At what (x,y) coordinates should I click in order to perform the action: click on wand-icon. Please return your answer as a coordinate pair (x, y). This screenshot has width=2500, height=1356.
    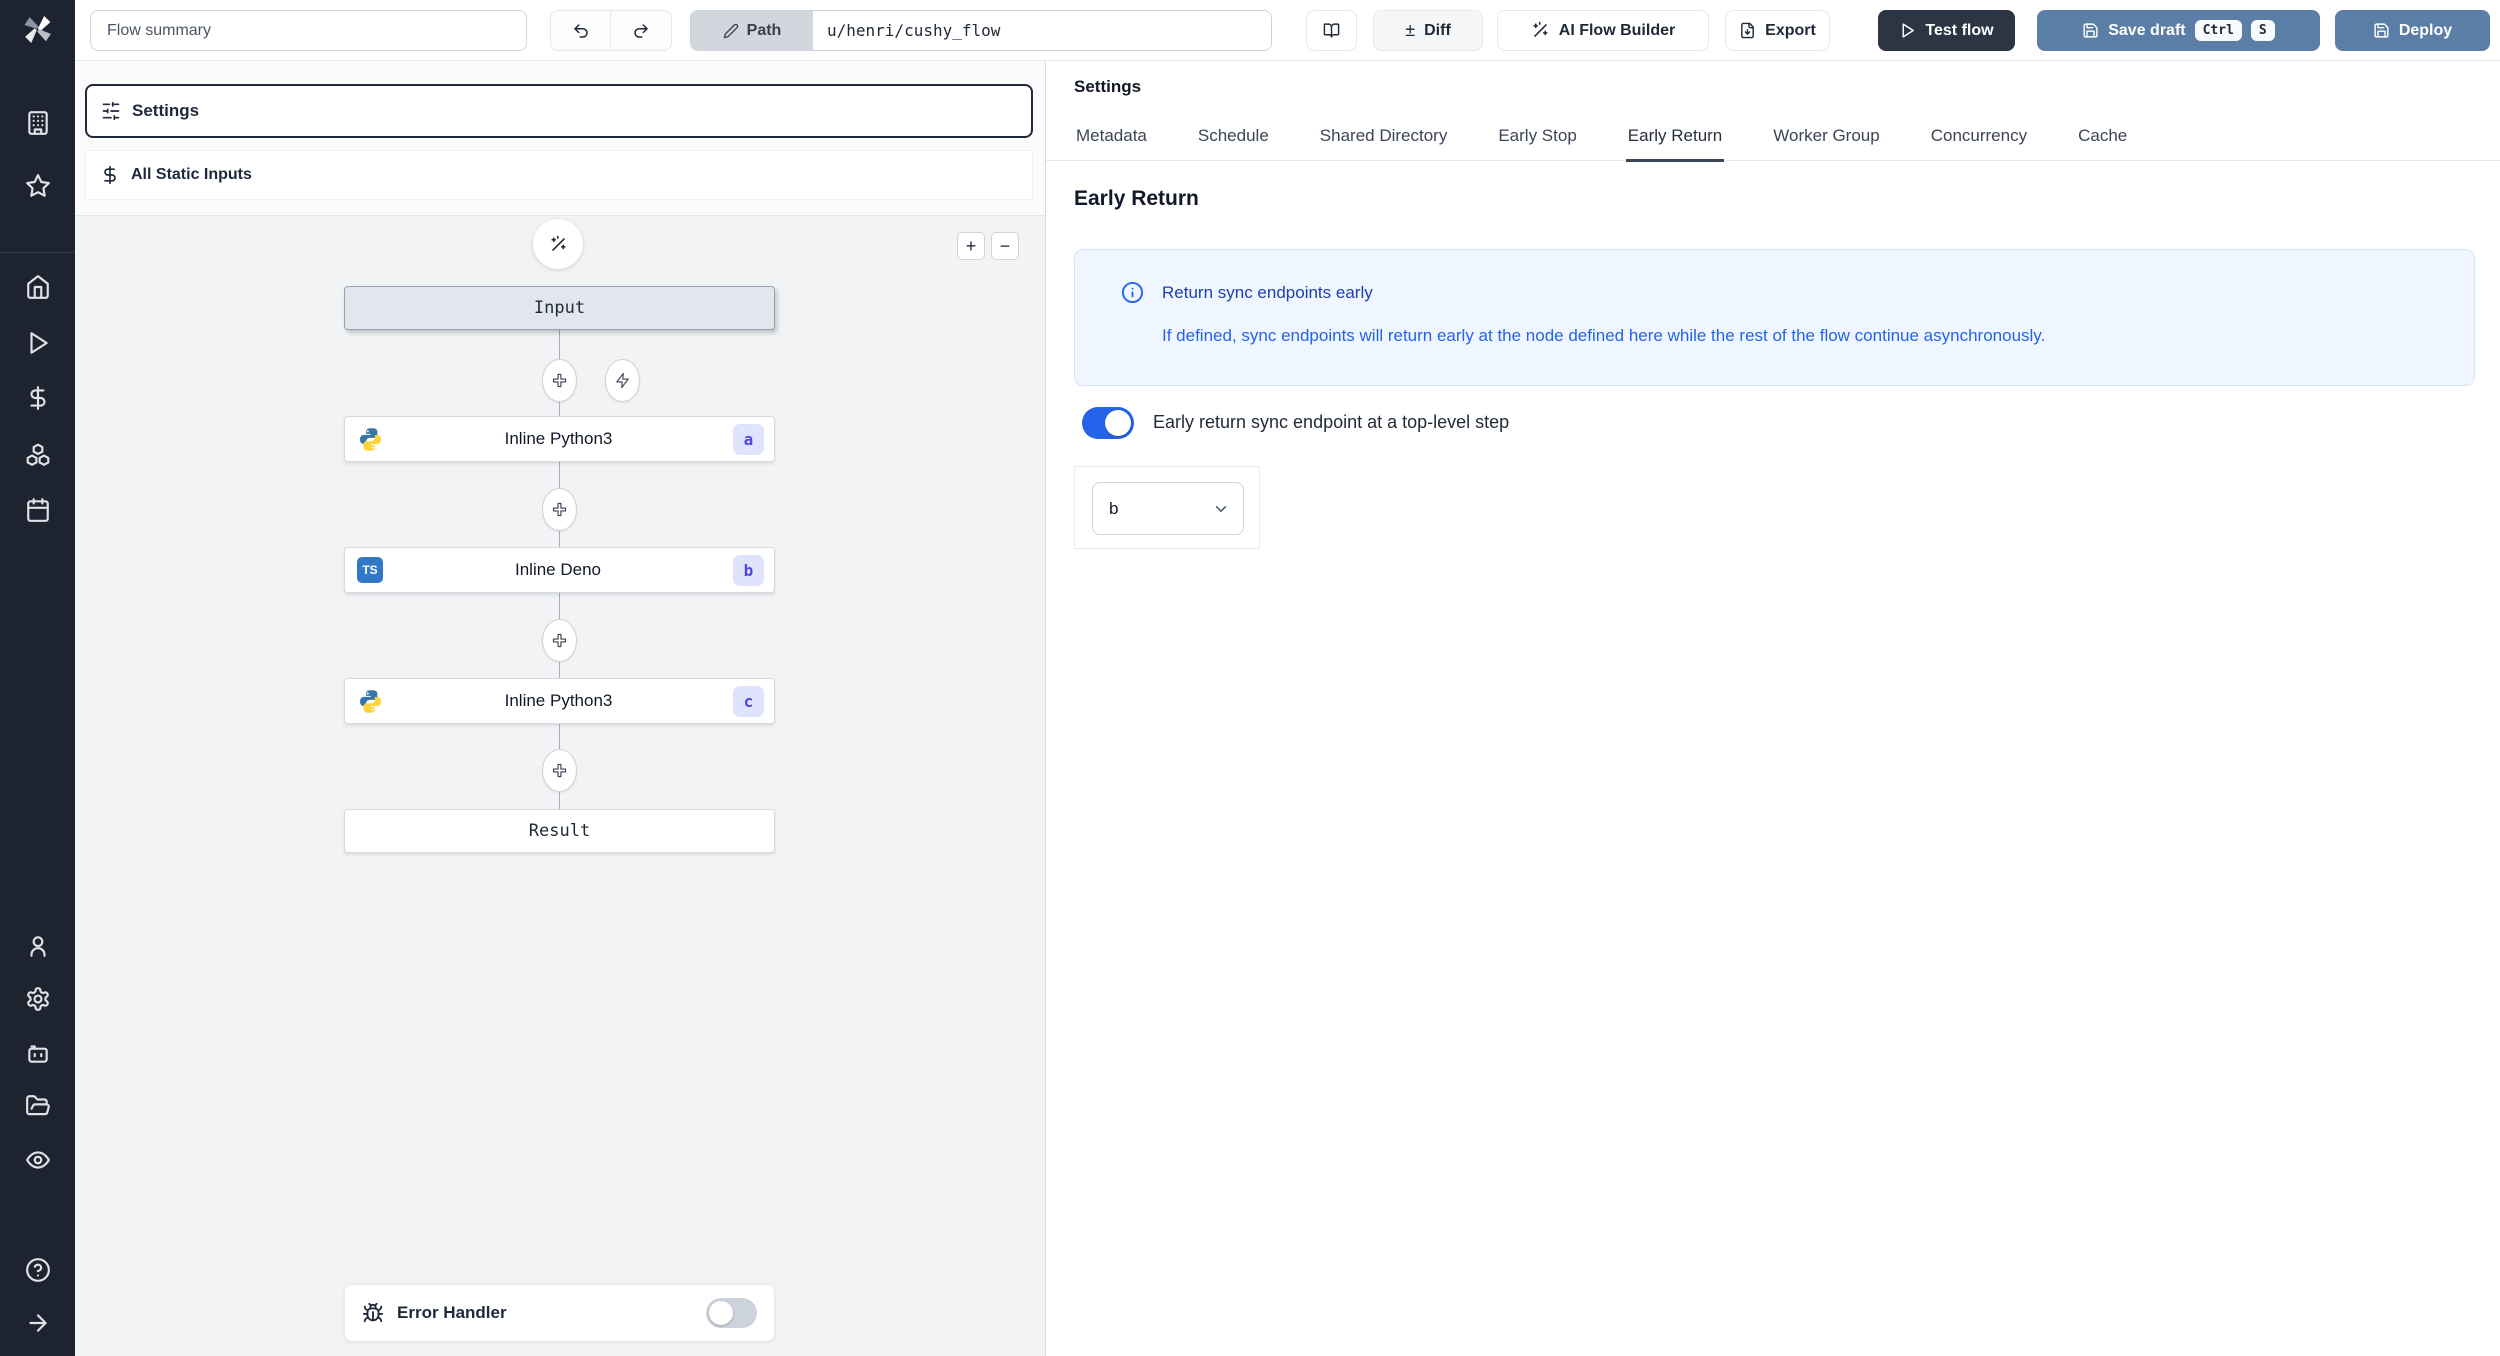
    Looking at the image, I should click on (1540, 29).